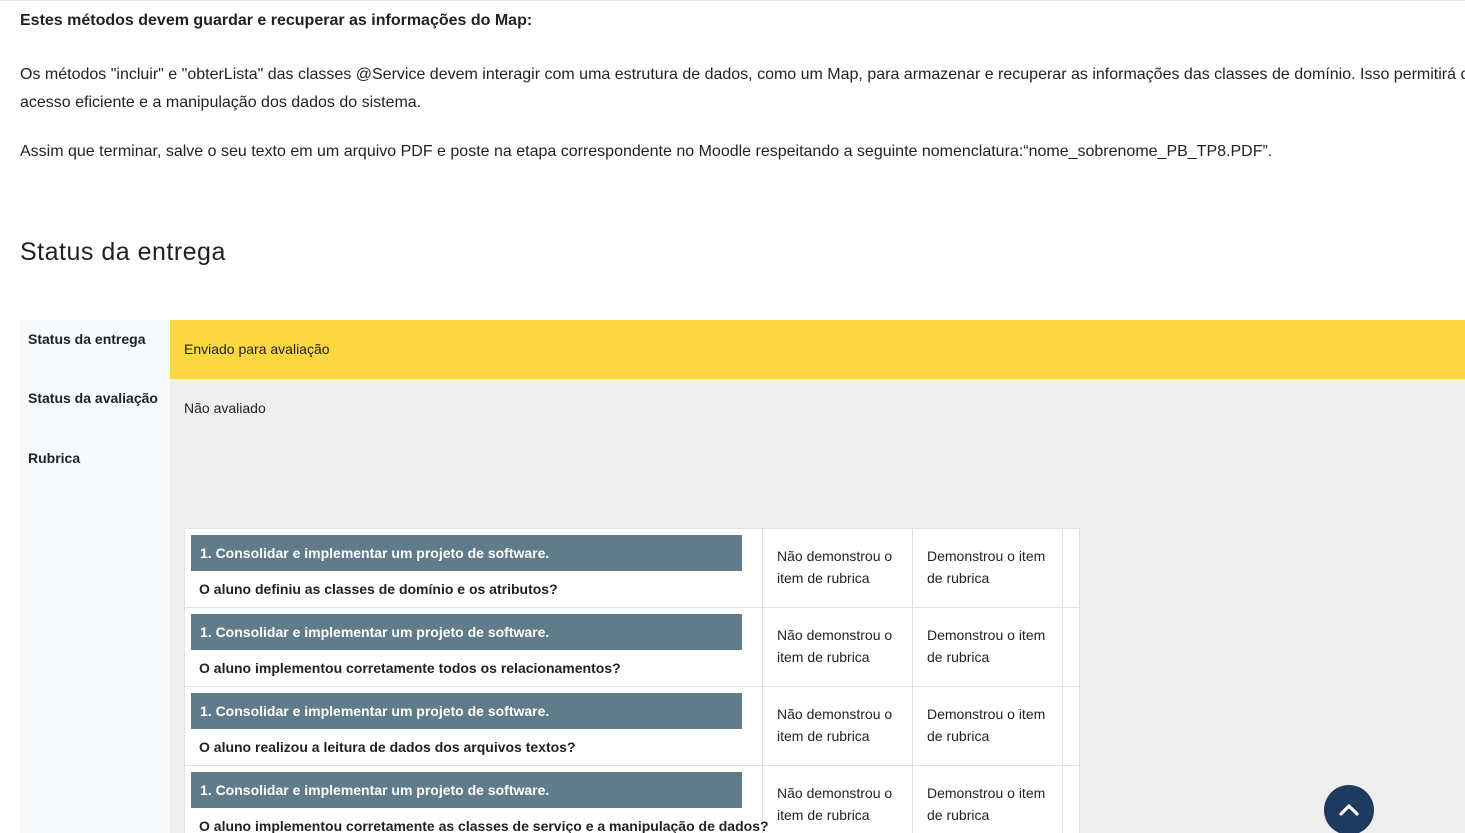 The image size is (1465, 833). I want to click on top-divider, so click(732, 0).